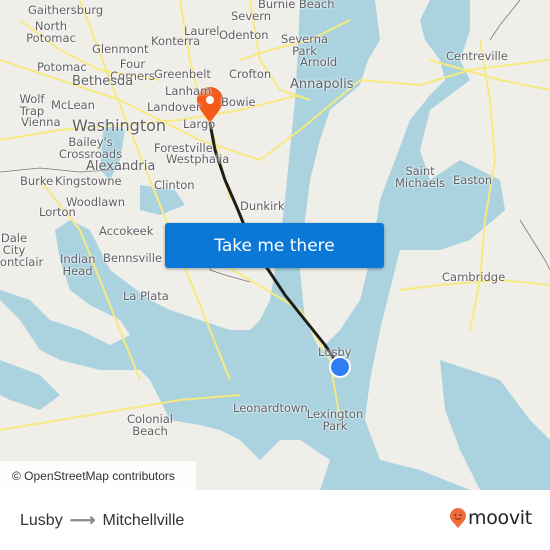 This screenshot has width=550, height=550. Describe the element at coordinates (270, 408) in the screenshot. I see `place-label: Leonardtown` at that location.